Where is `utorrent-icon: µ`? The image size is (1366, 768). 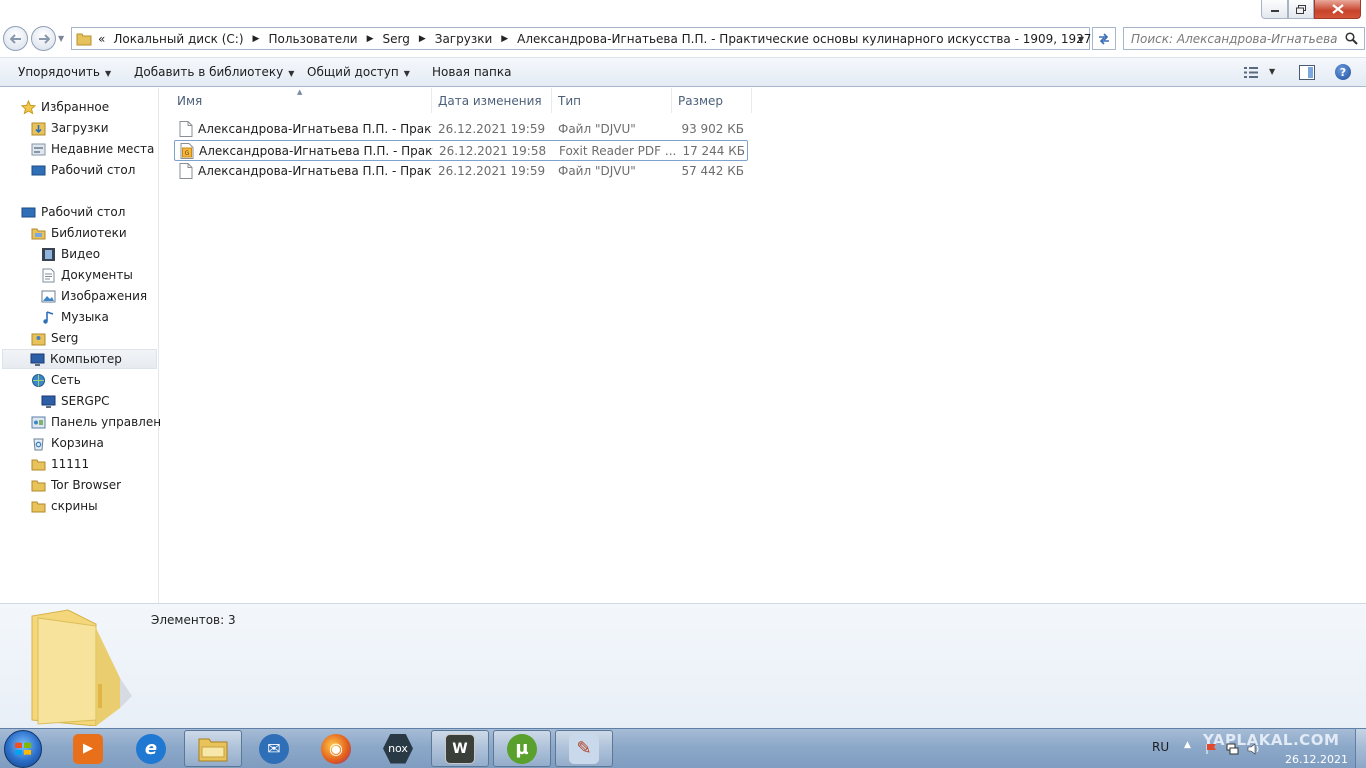
utorrent-icon: µ is located at coordinates (522, 748).